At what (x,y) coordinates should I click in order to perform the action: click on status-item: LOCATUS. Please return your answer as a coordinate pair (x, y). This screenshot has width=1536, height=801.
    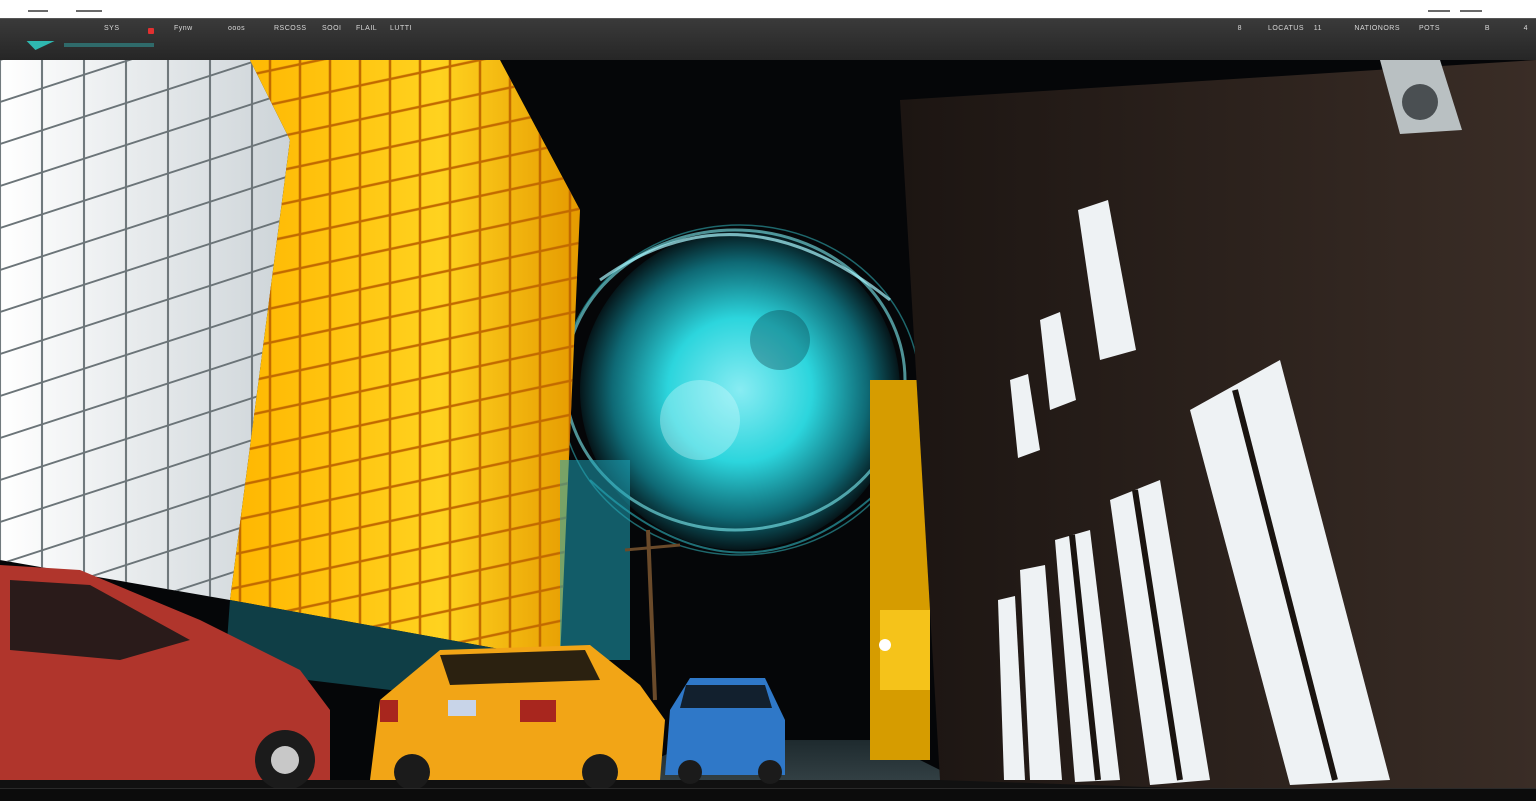
    Looking at the image, I should click on (1286, 28).